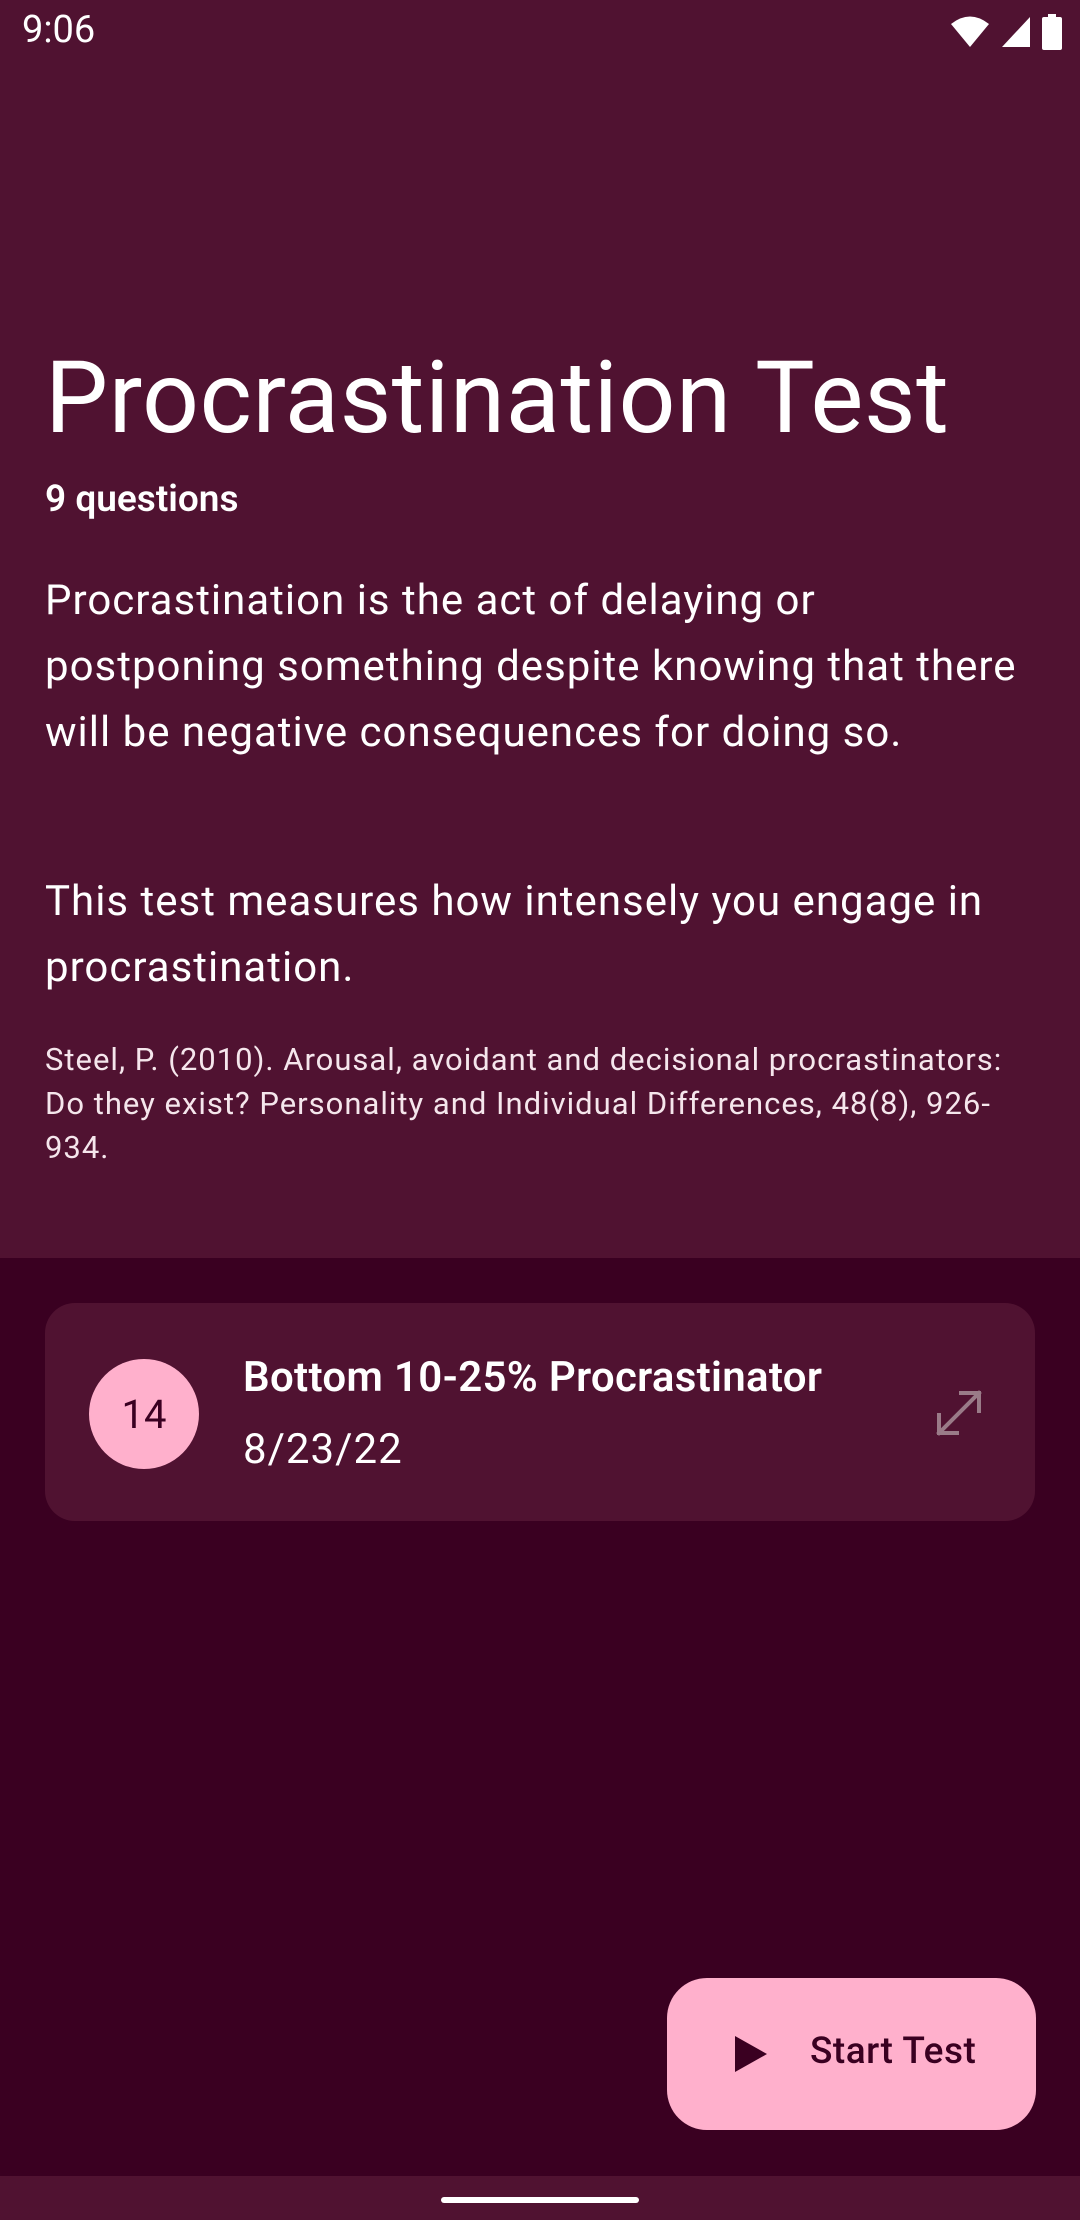  What do you see at coordinates (142, 499) in the screenshot?
I see `question-count: 9 questions` at bounding box center [142, 499].